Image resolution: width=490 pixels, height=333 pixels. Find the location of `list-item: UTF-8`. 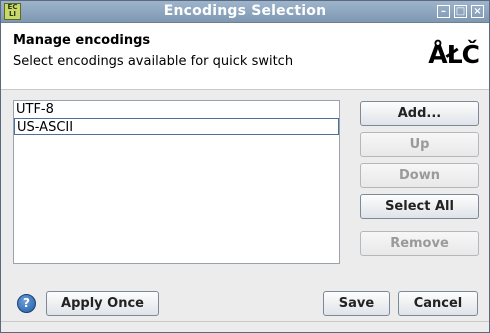

list-item: UTF-8 is located at coordinates (176, 109).